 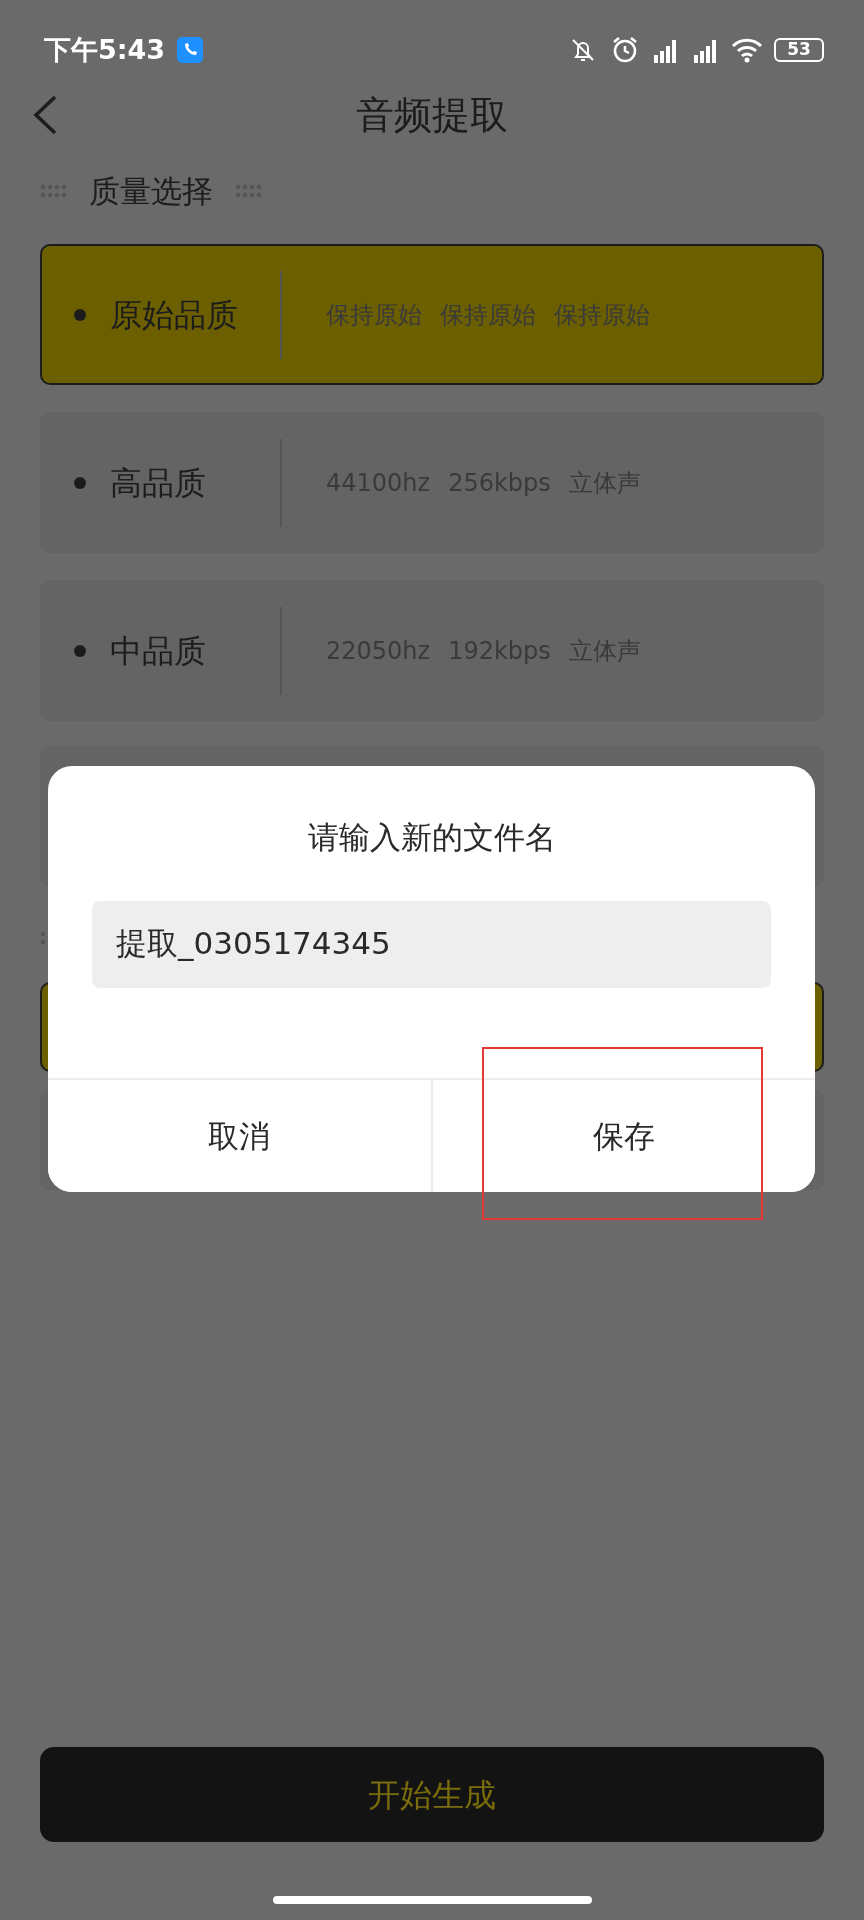 I want to click on battery-indicator: 53, so click(x=799, y=50).